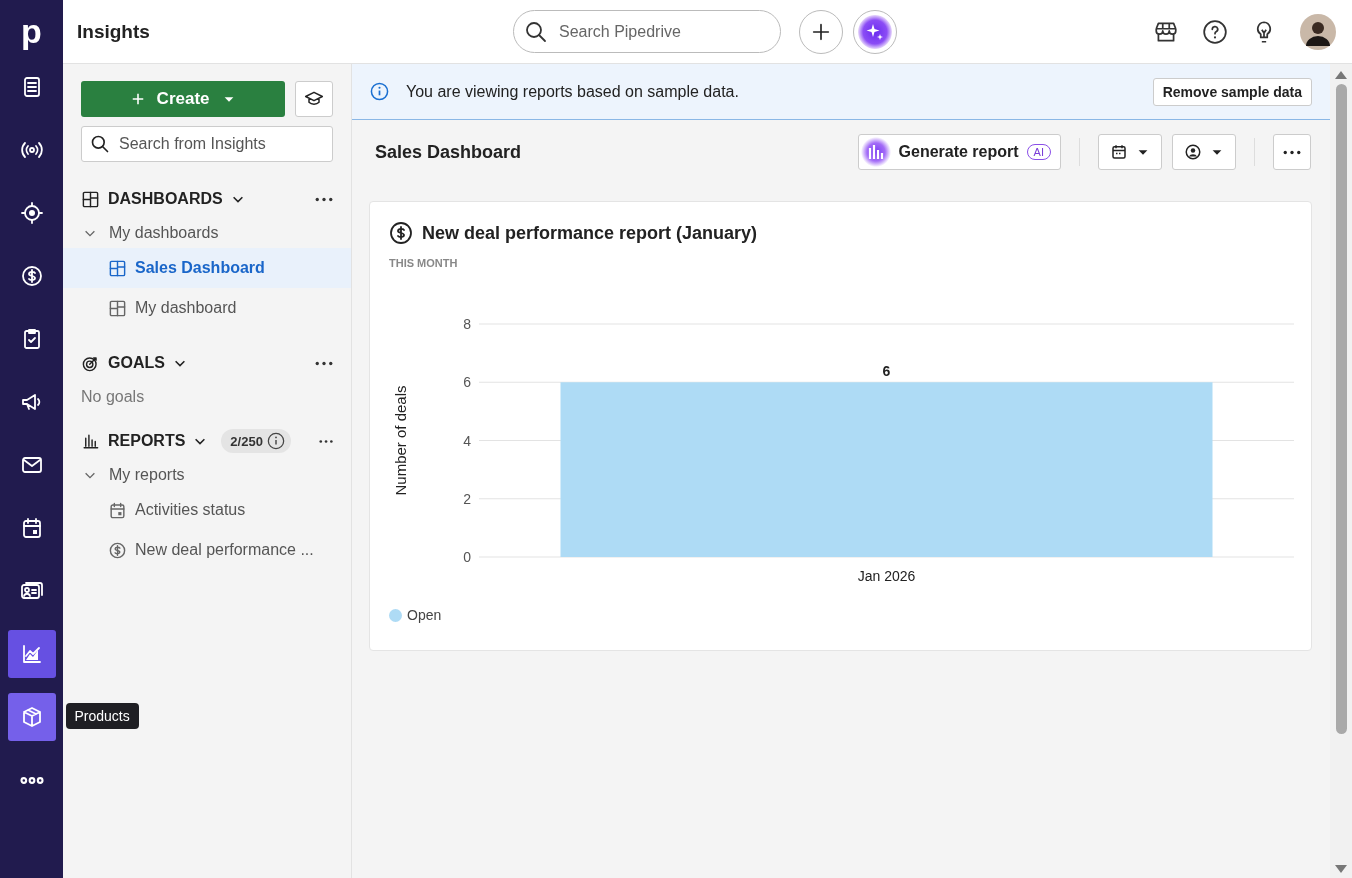 This screenshot has width=1352, height=878. I want to click on user-circle-icon, so click(1193, 152).